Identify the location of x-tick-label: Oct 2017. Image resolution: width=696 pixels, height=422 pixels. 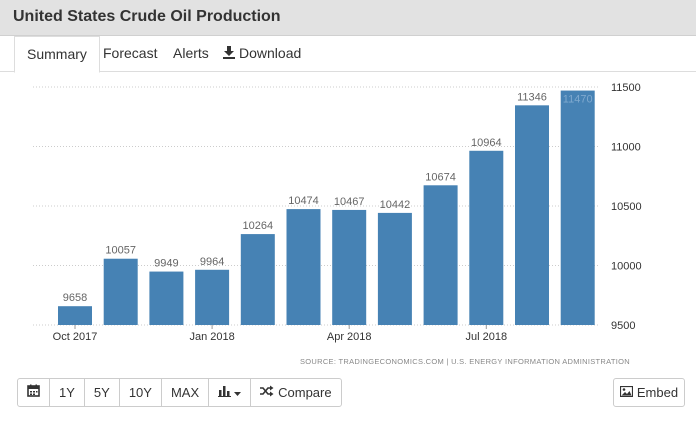
(75, 337).